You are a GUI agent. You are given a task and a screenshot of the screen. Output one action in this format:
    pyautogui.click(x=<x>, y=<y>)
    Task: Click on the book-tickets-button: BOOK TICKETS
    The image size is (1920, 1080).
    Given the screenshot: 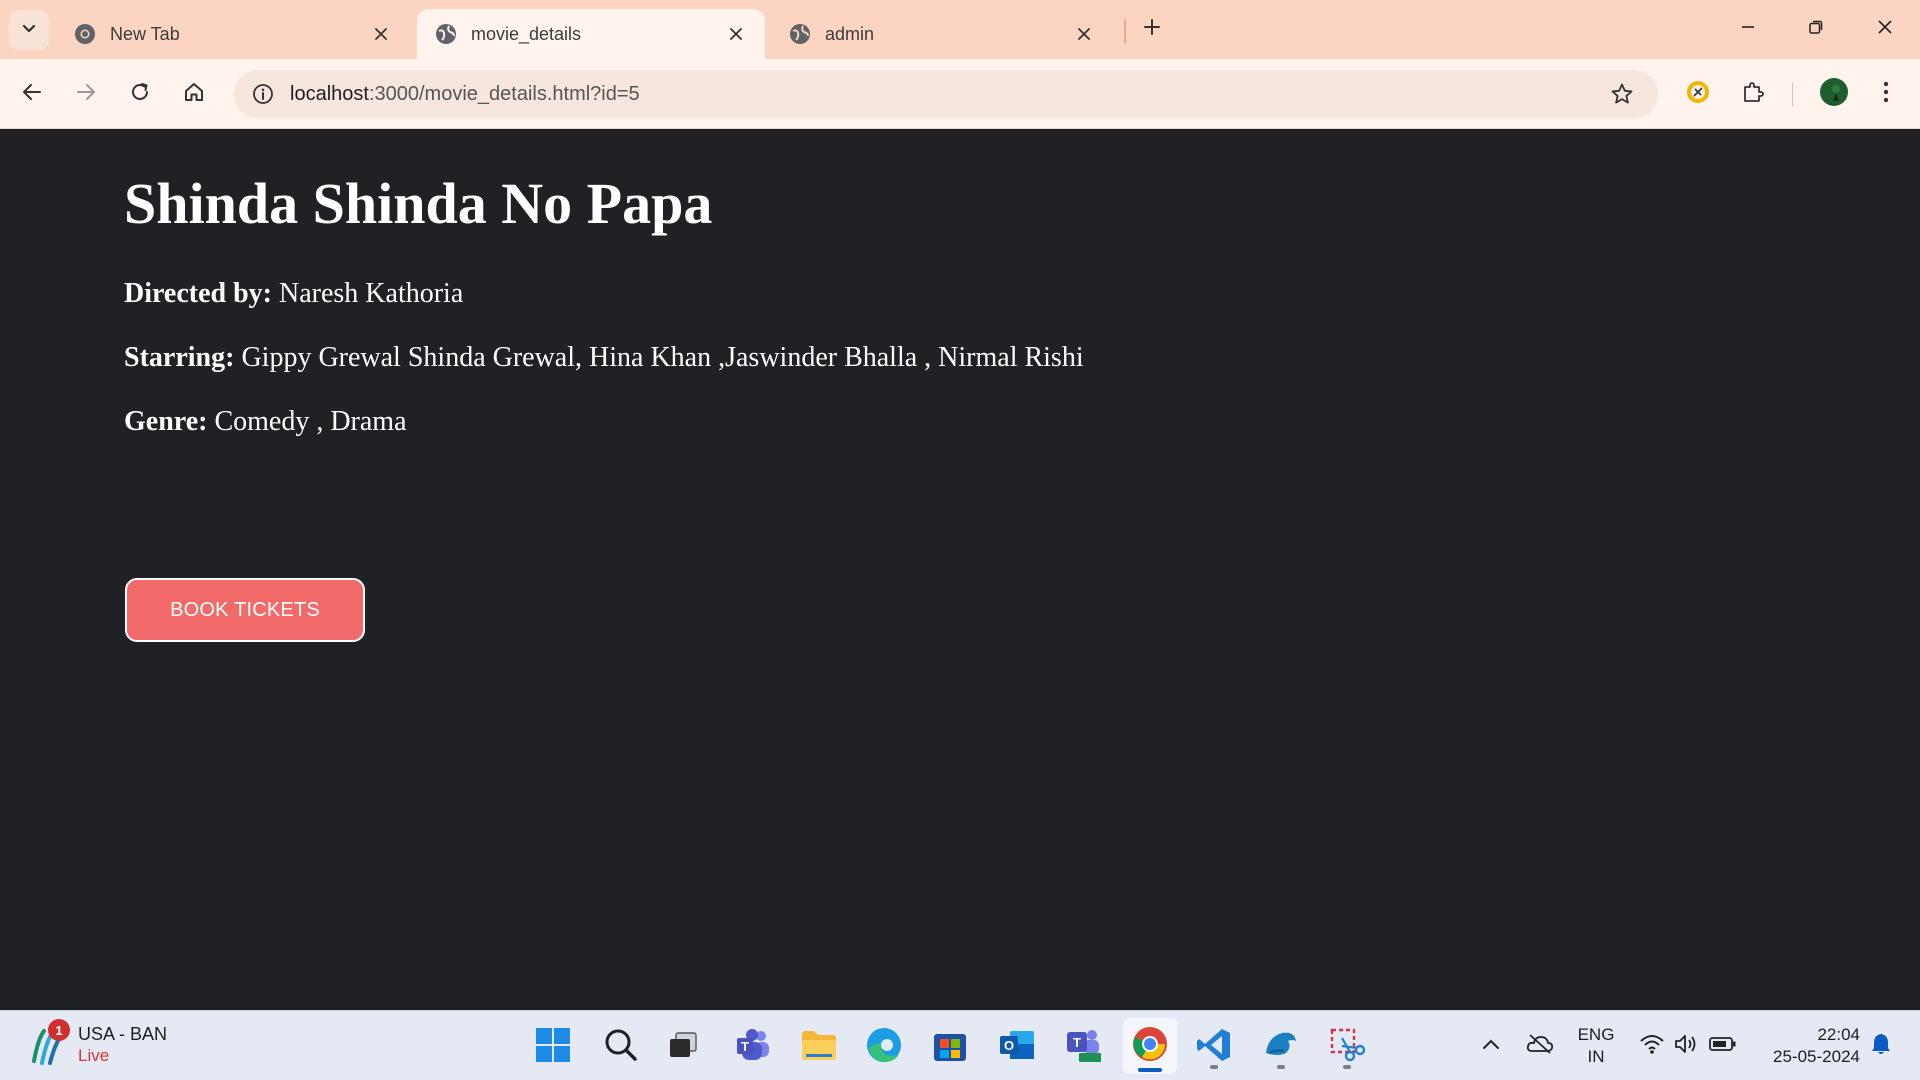 What is the action you would take?
    pyautogui.click(x=245, y=610)
    